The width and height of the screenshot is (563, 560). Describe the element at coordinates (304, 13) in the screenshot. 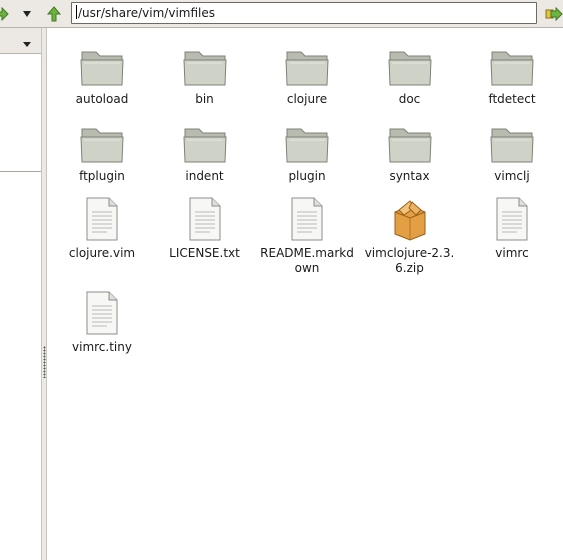

I see `location-input: /usr/share/vim/vimfiles` at that location.